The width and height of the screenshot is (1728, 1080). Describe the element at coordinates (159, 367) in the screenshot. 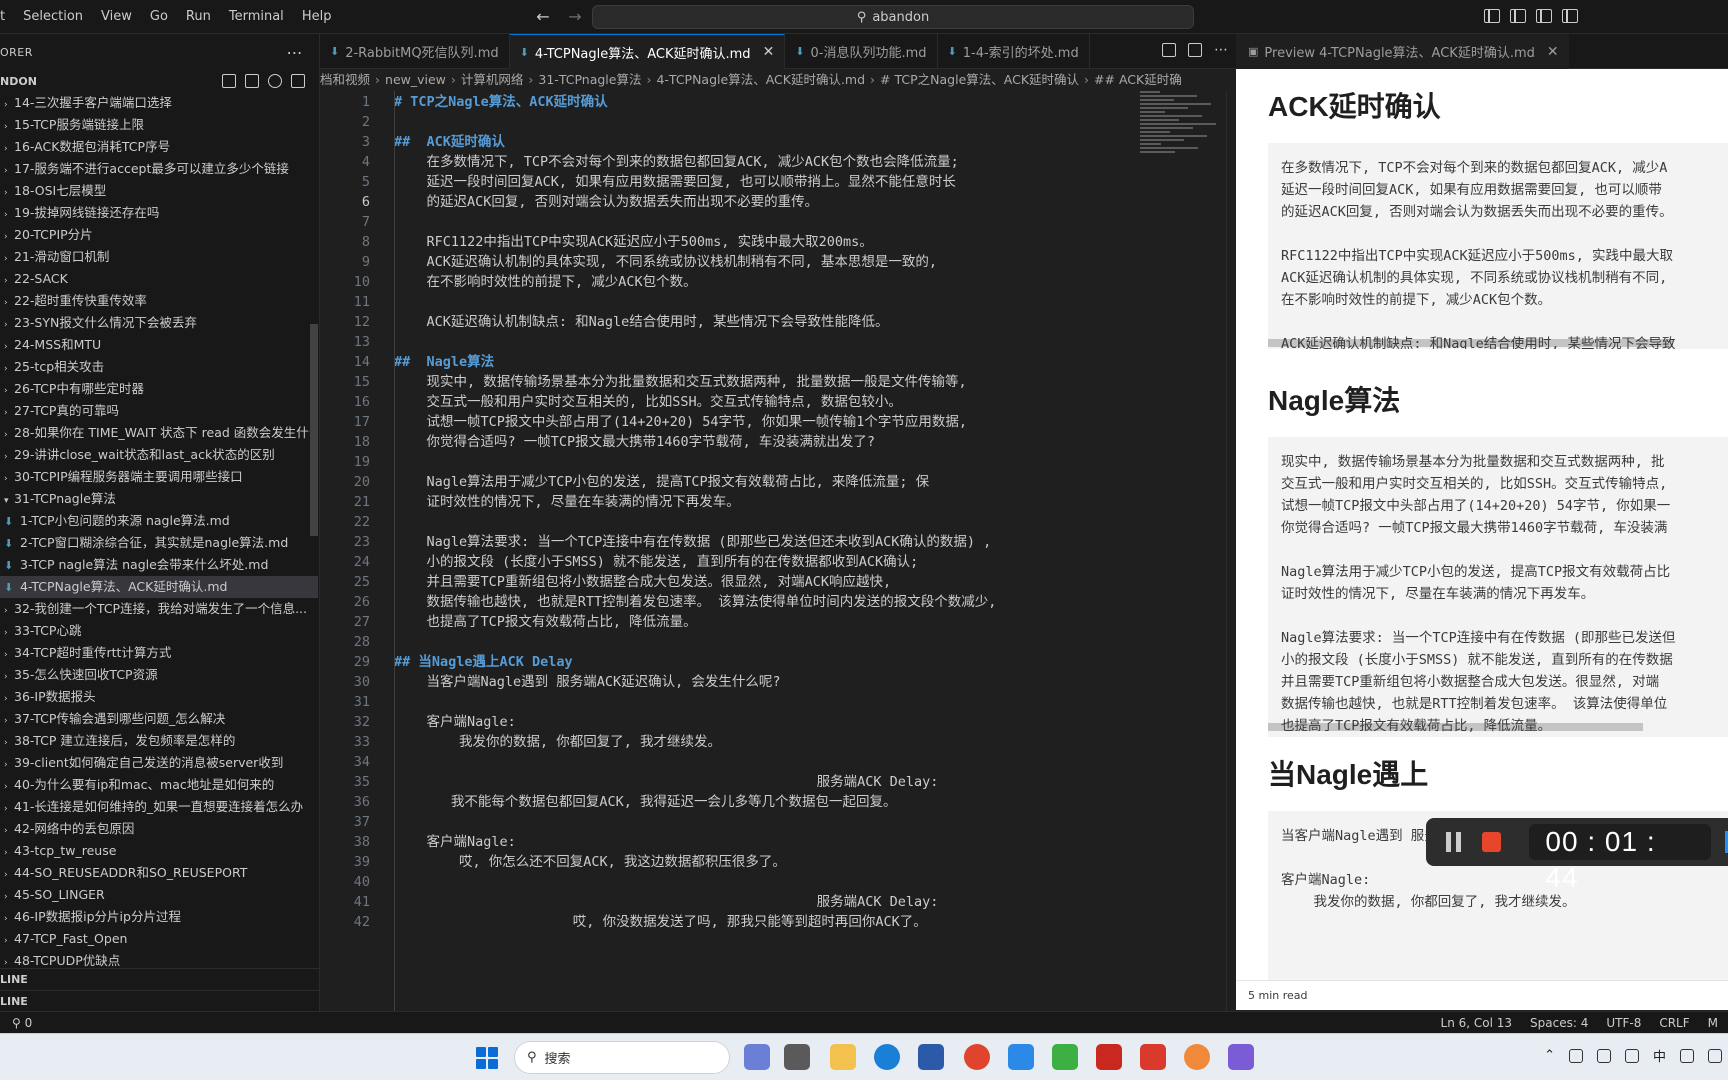

I see `folder-item: › 25-tcp相关攻击` at that location.